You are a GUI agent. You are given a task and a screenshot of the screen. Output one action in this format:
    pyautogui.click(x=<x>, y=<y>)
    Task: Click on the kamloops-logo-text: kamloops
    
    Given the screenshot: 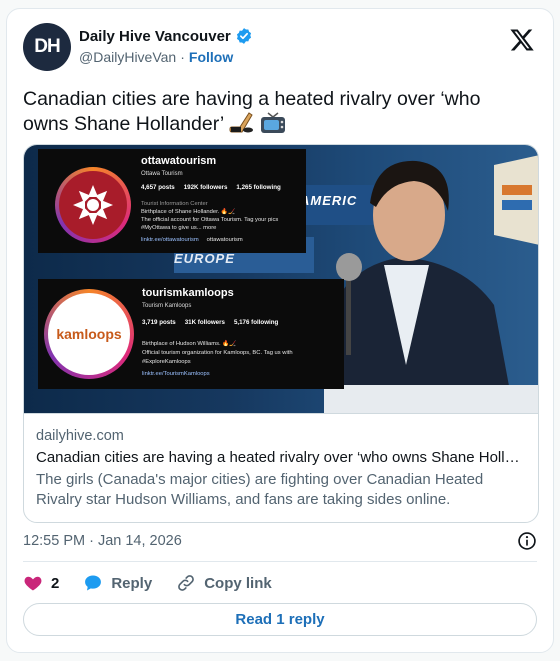 What is the action you would take?
    pyautogui.click(x=89, y=334)
    